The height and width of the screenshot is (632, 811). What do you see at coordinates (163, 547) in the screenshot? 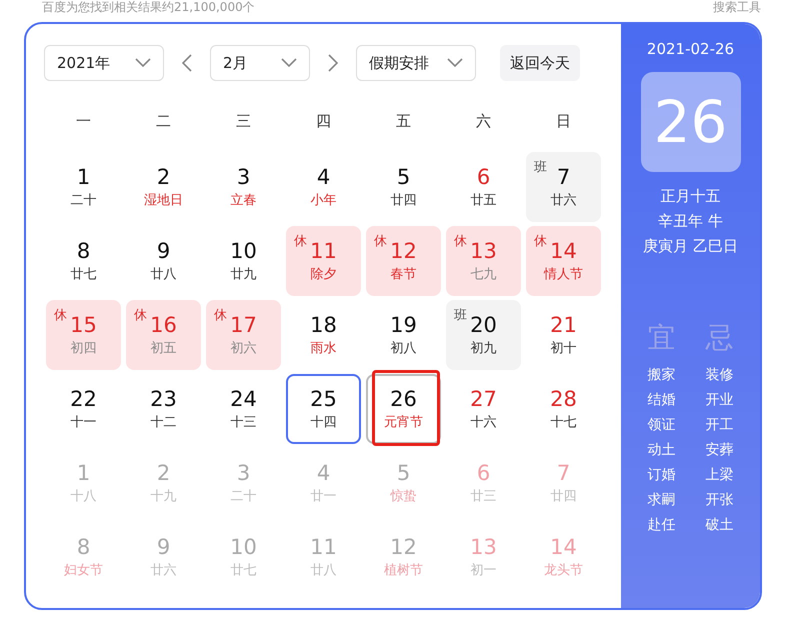
I see `day-number: 9` at bounding box center [163, 547].